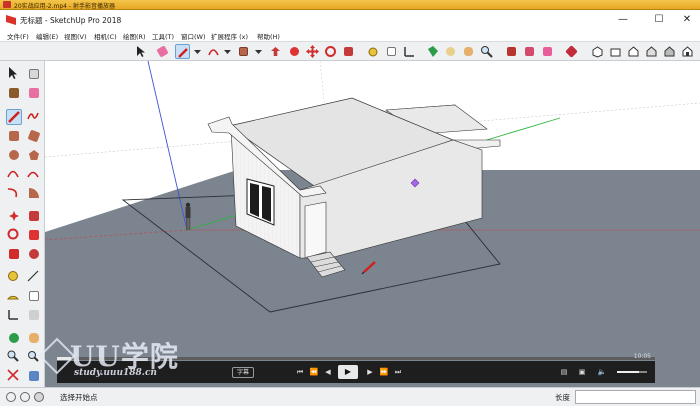 The height and width of the screenshot is (406, 700). I want to click on app-title: 无标题 - SketchUp Pro 2018, so click(71, 20).